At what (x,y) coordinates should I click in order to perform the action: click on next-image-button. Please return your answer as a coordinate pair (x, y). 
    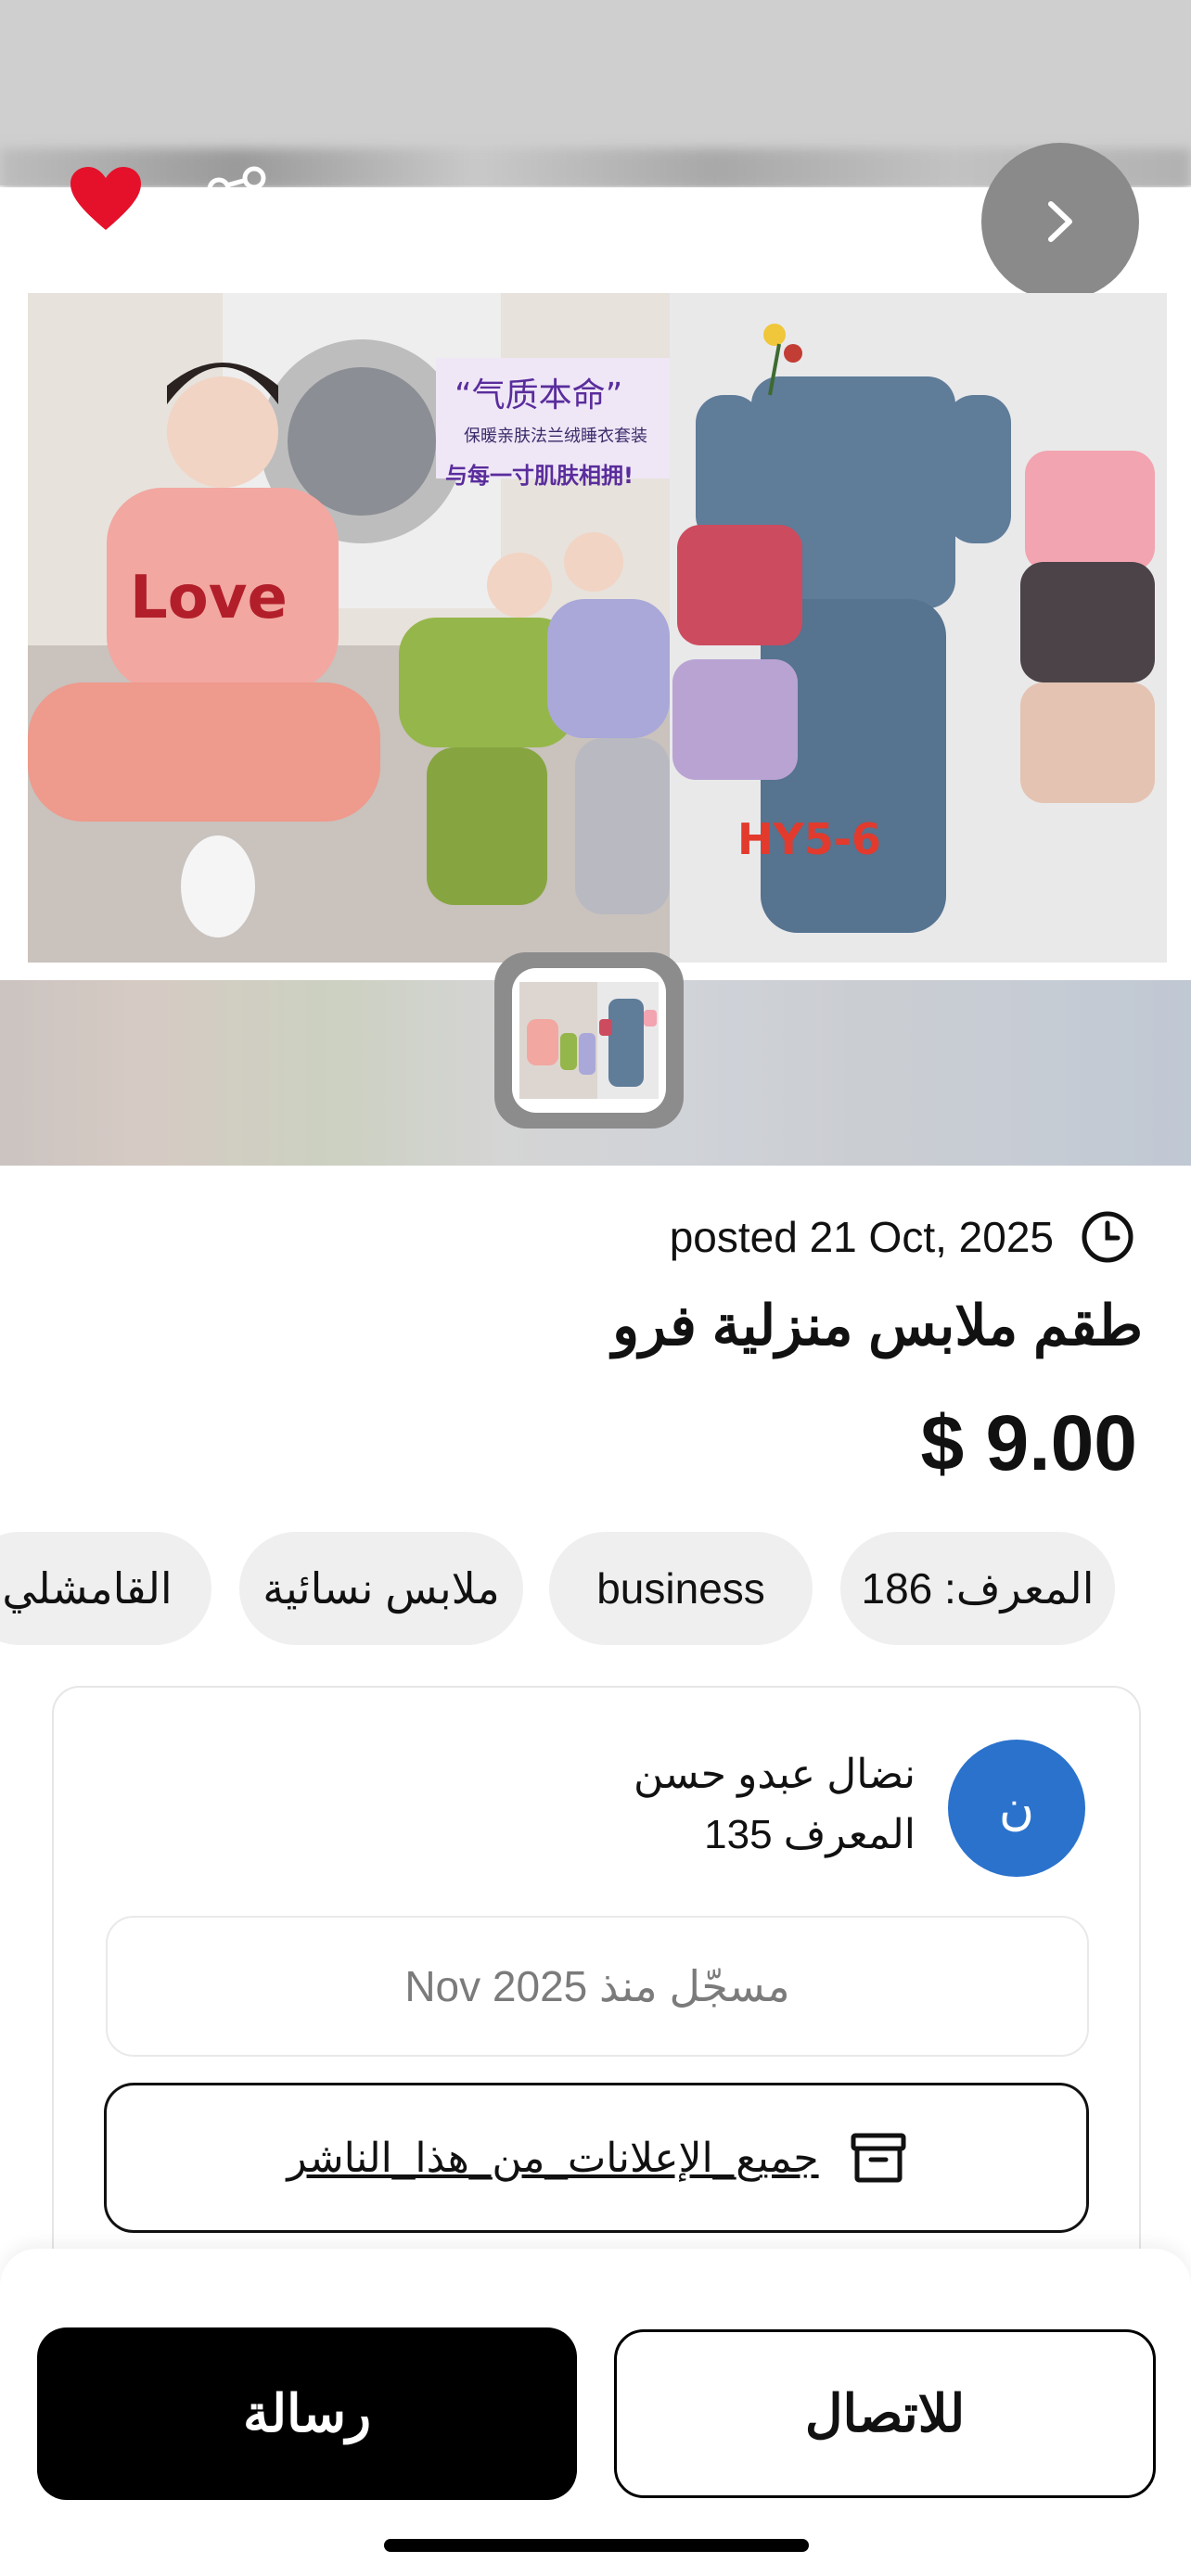
    Looking at the image, I should click on (1060, 222).